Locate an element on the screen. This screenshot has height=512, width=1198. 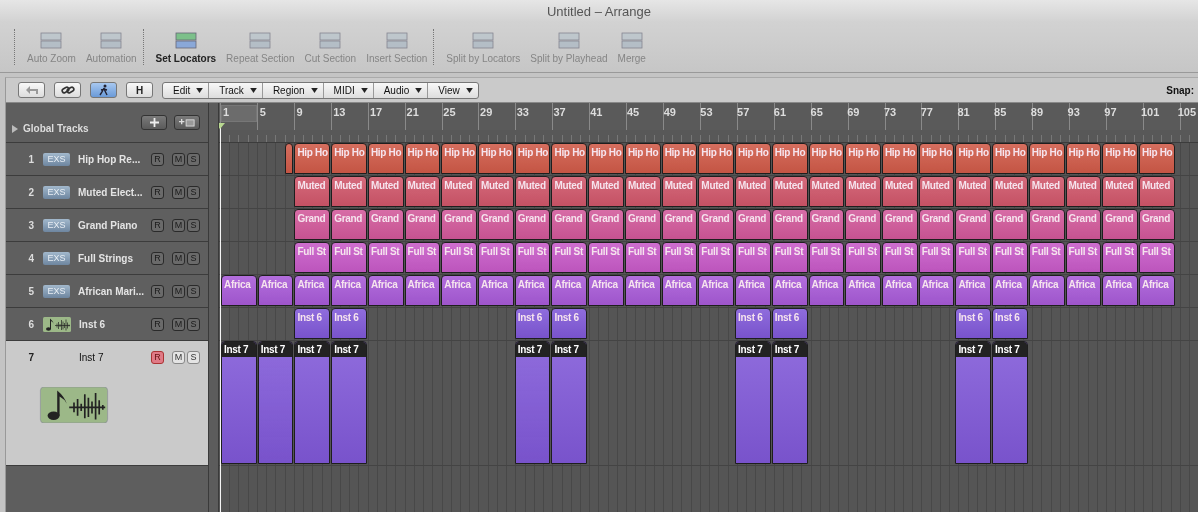
bar-ruler: 1 5 9 13 17 21 25 29 33 37 41 45 49 53 57 61 65 69 73 77 81 85 89 93 97 101 105 is located at coordinates (708, 116).